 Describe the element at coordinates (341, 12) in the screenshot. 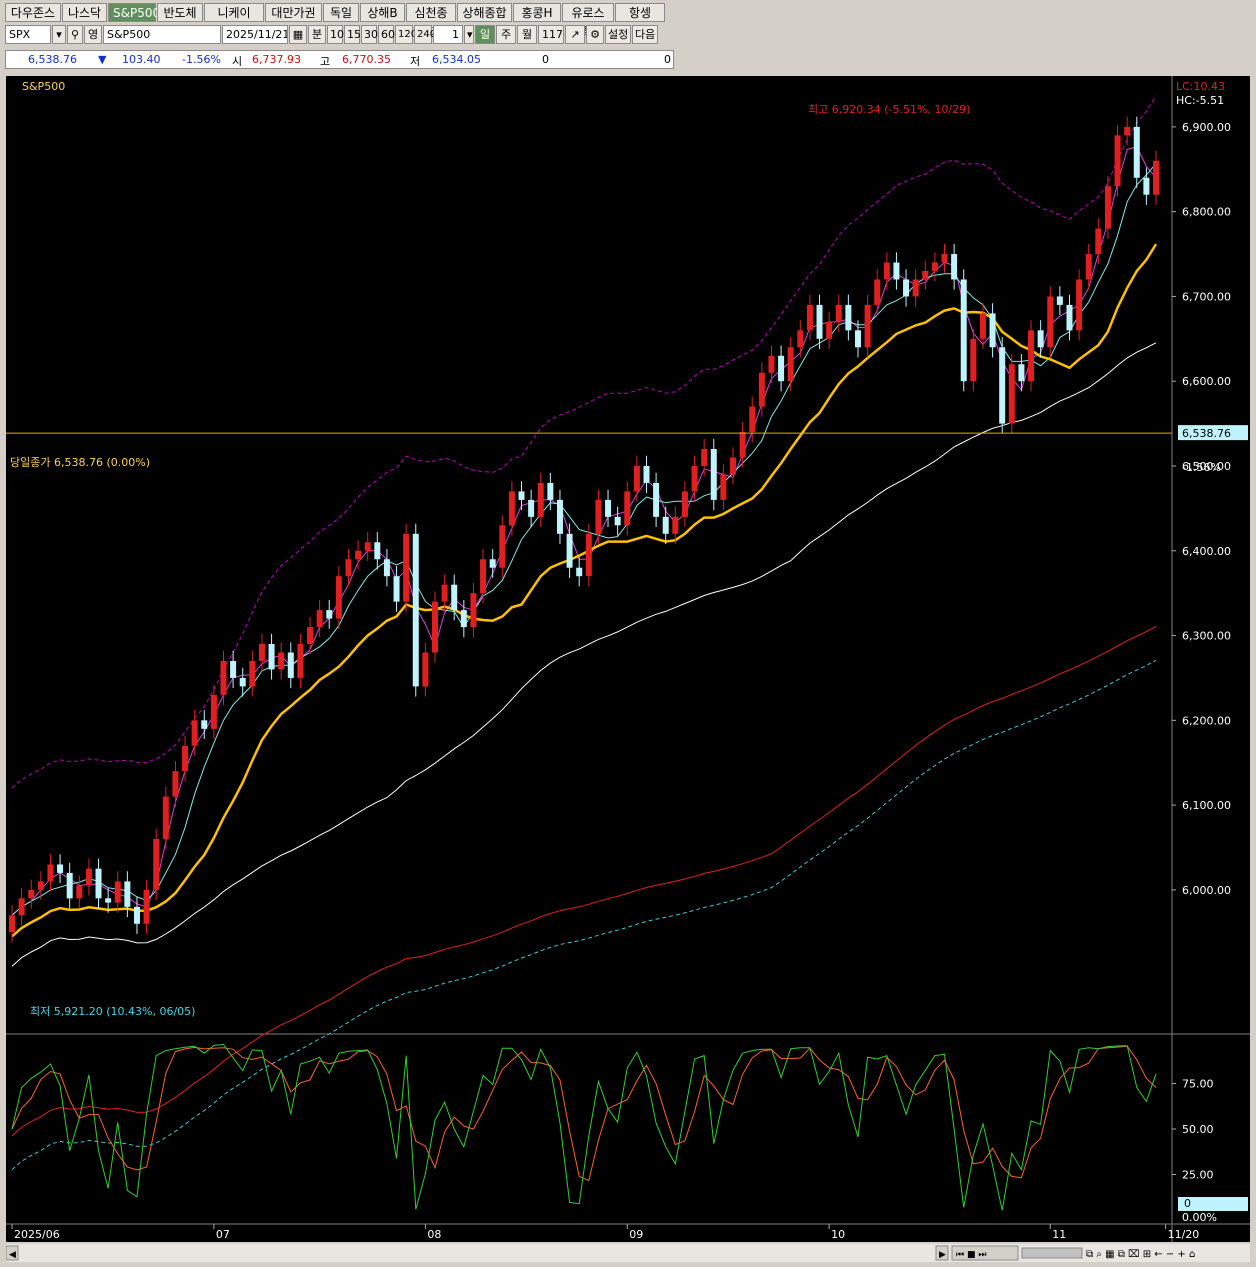

I see `tab-germany: 독일` at that location.